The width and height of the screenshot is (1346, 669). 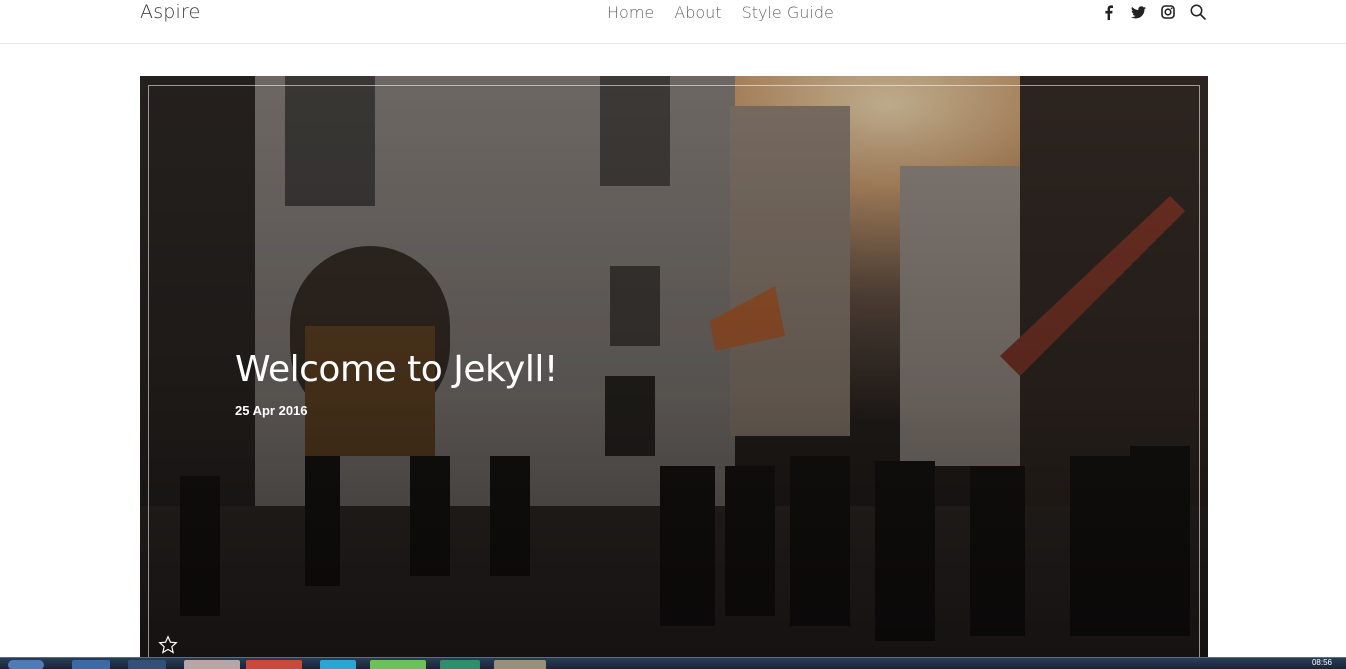 I want to click on os-taskbar: 08:56, so click(x=673, y=663).